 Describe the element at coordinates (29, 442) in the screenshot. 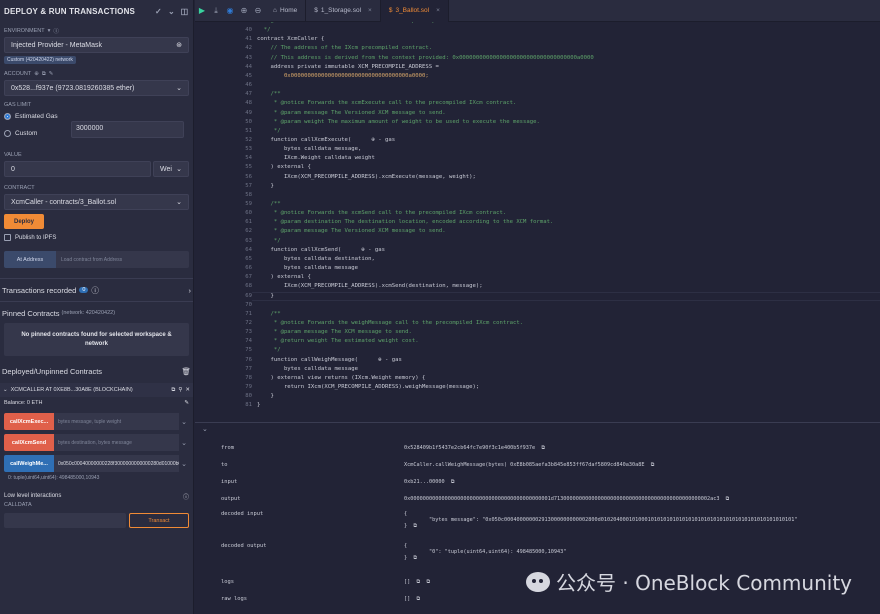

I see `call-xcm-send-button: callXcmSend` at that location.